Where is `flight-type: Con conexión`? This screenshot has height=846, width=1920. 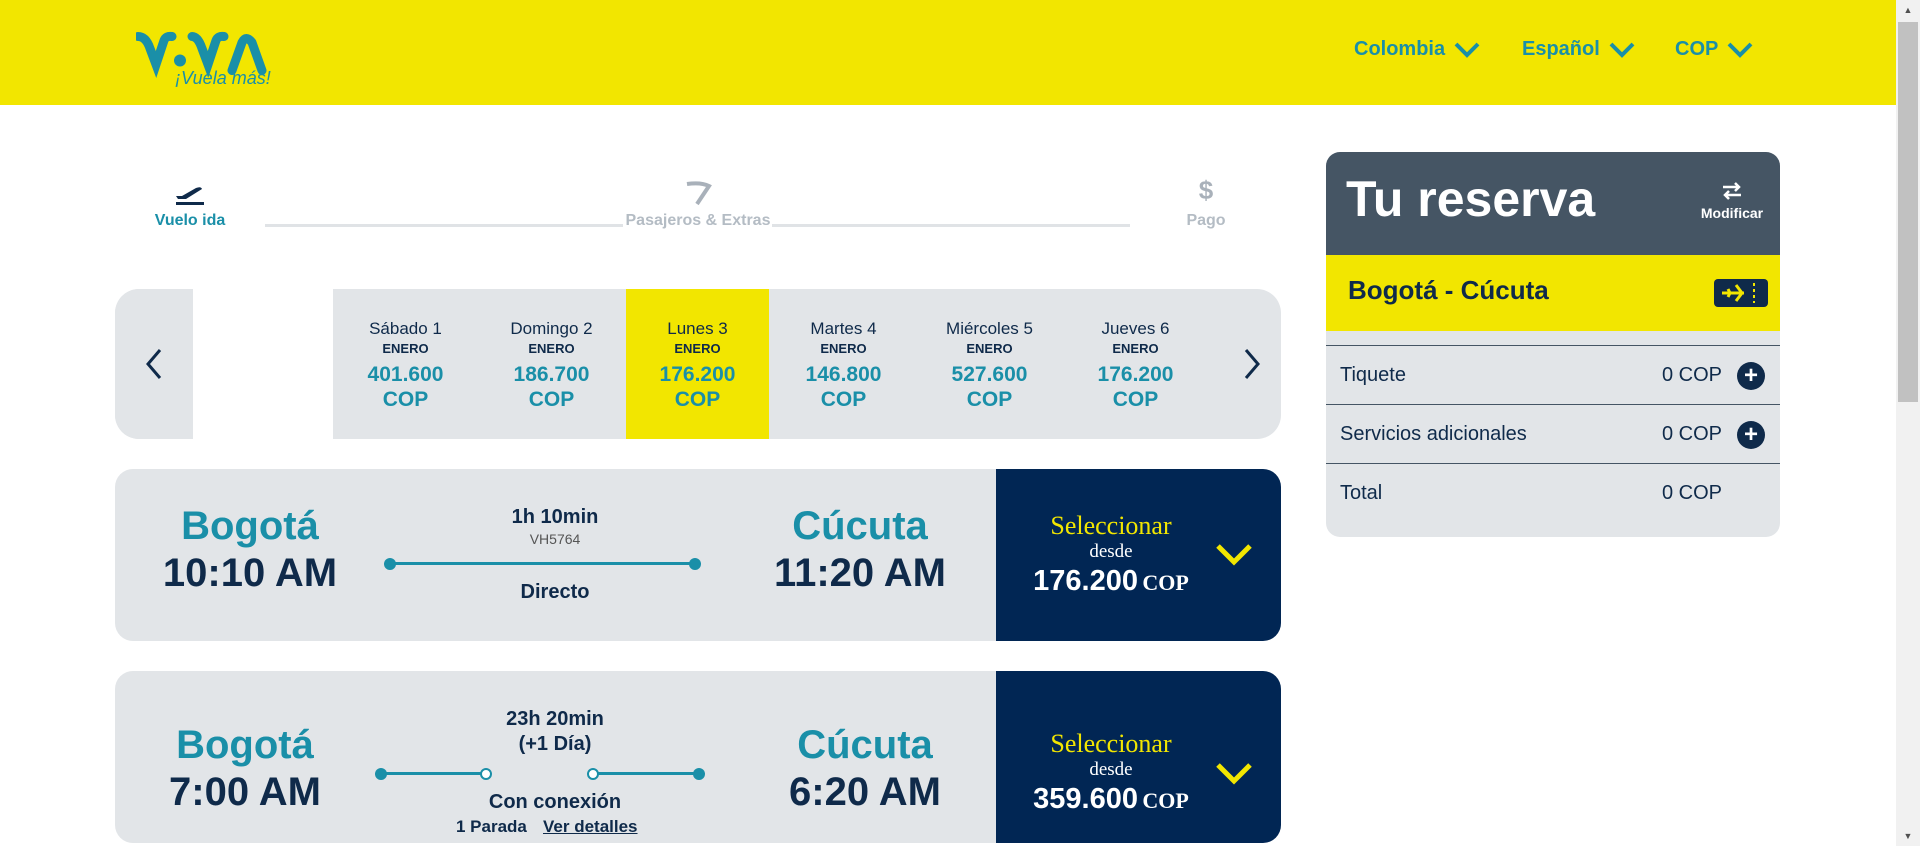 flight-type: Con conexión is located at coordinates (555, 802).